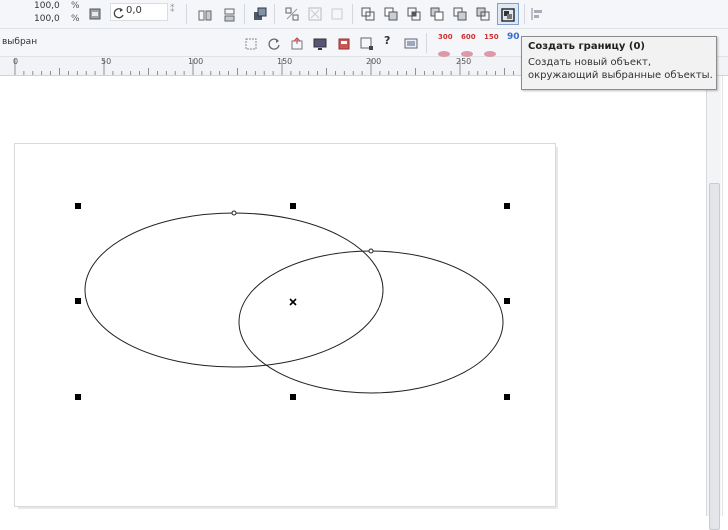  What do you see at coordinates (297, 43) in the screenshot?
I see `export-icon` at bounding box center [297, 43].